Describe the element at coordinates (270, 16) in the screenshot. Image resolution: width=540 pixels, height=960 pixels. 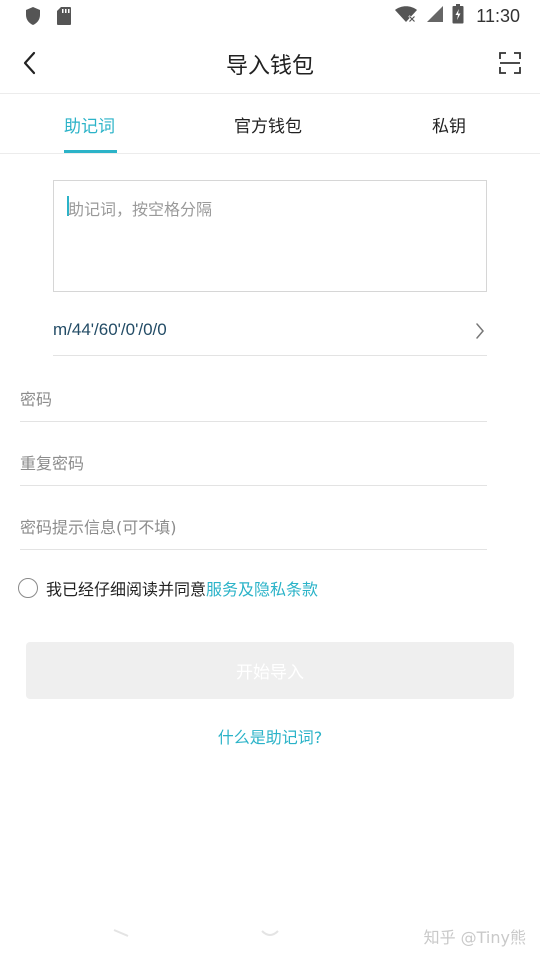
I see `status-bar: 11:30` at that location.